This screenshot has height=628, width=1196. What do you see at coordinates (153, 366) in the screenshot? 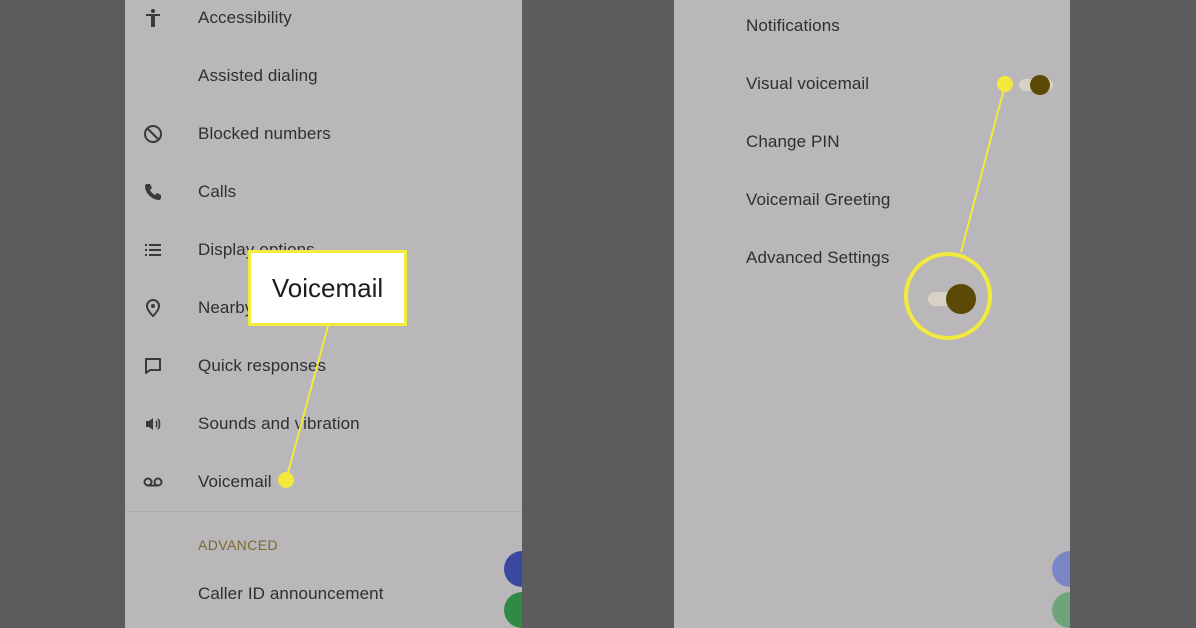
I see `message-icon` at bounding box center [153, 366].